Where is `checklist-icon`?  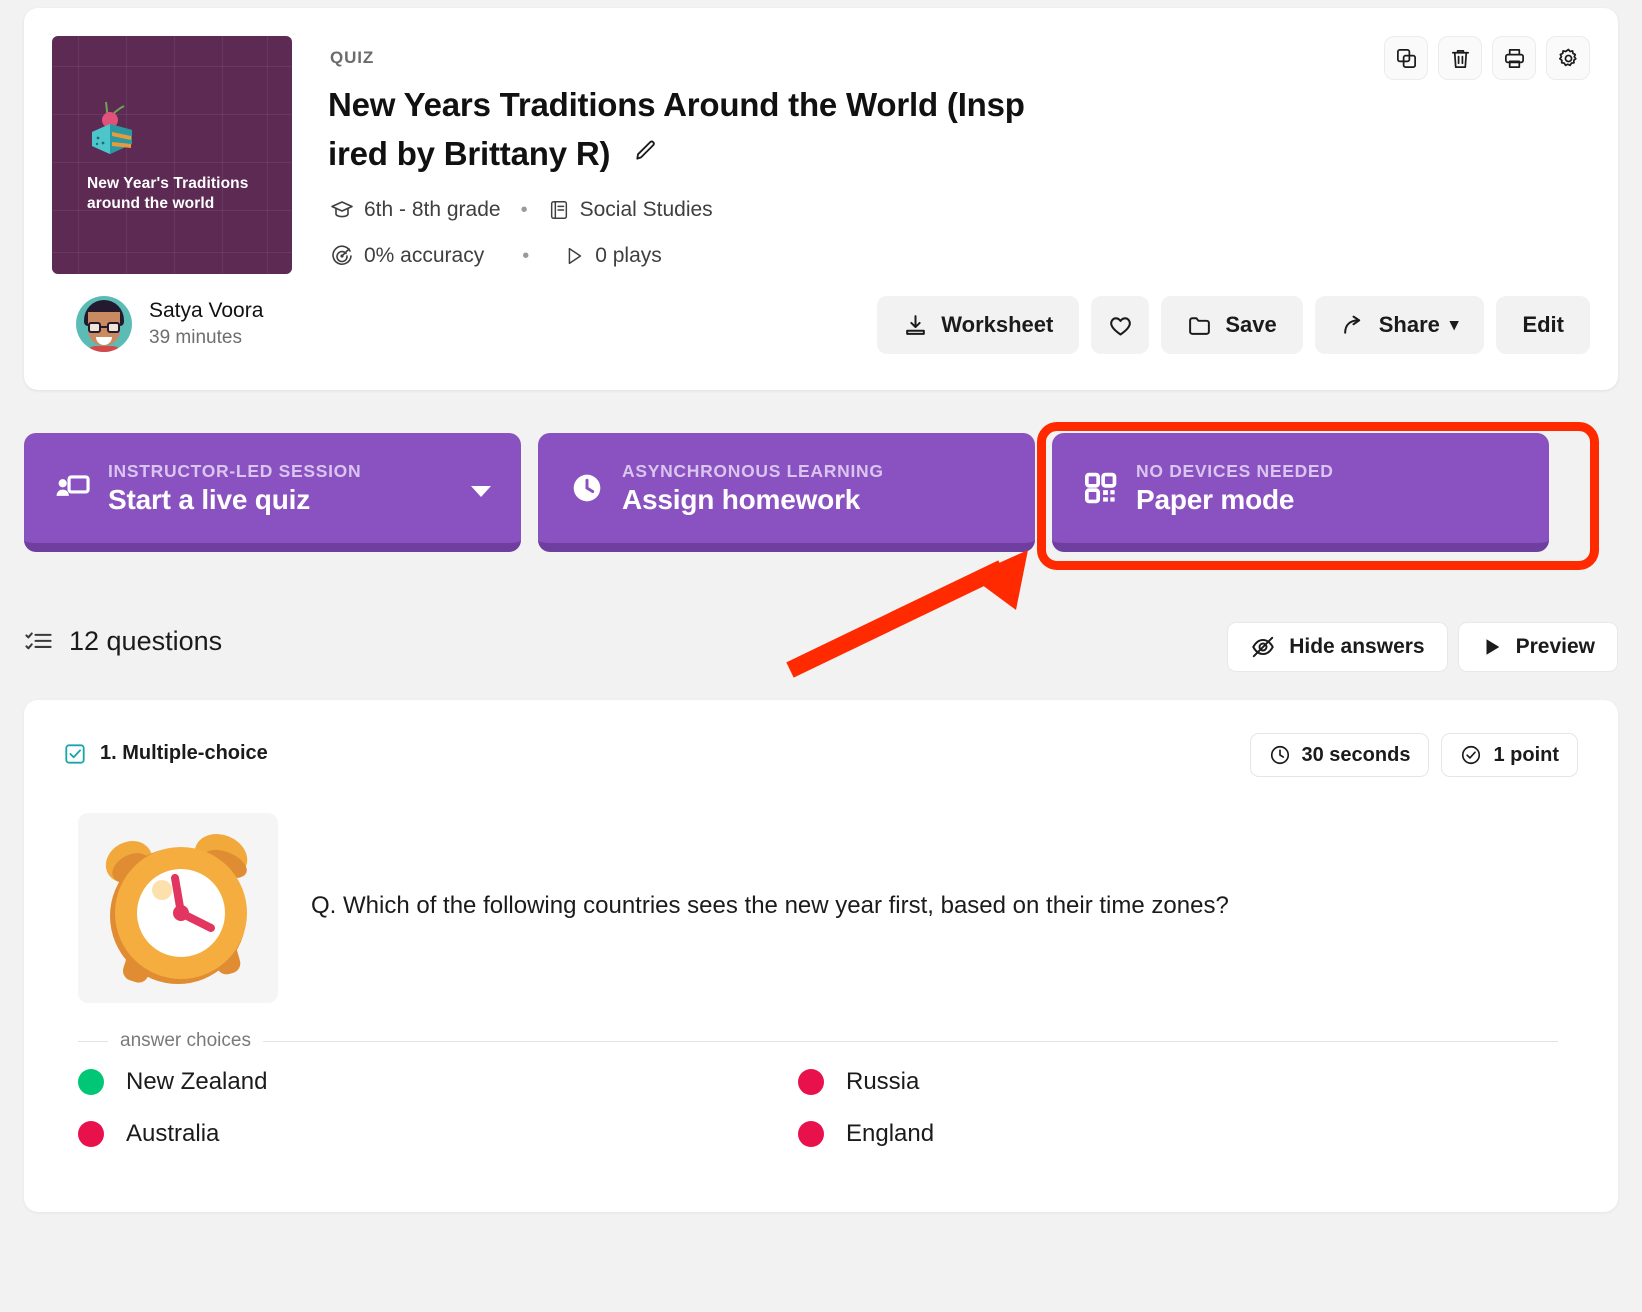
checklist-icon is located at coordinates (38, 641).